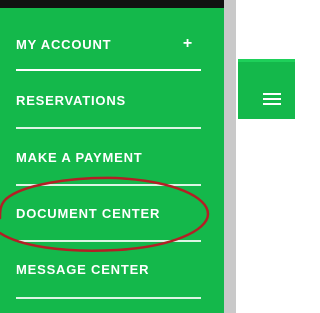  Describe the element at coordinates (266, 89) in the screenshot. I see `header-bar` at that location.